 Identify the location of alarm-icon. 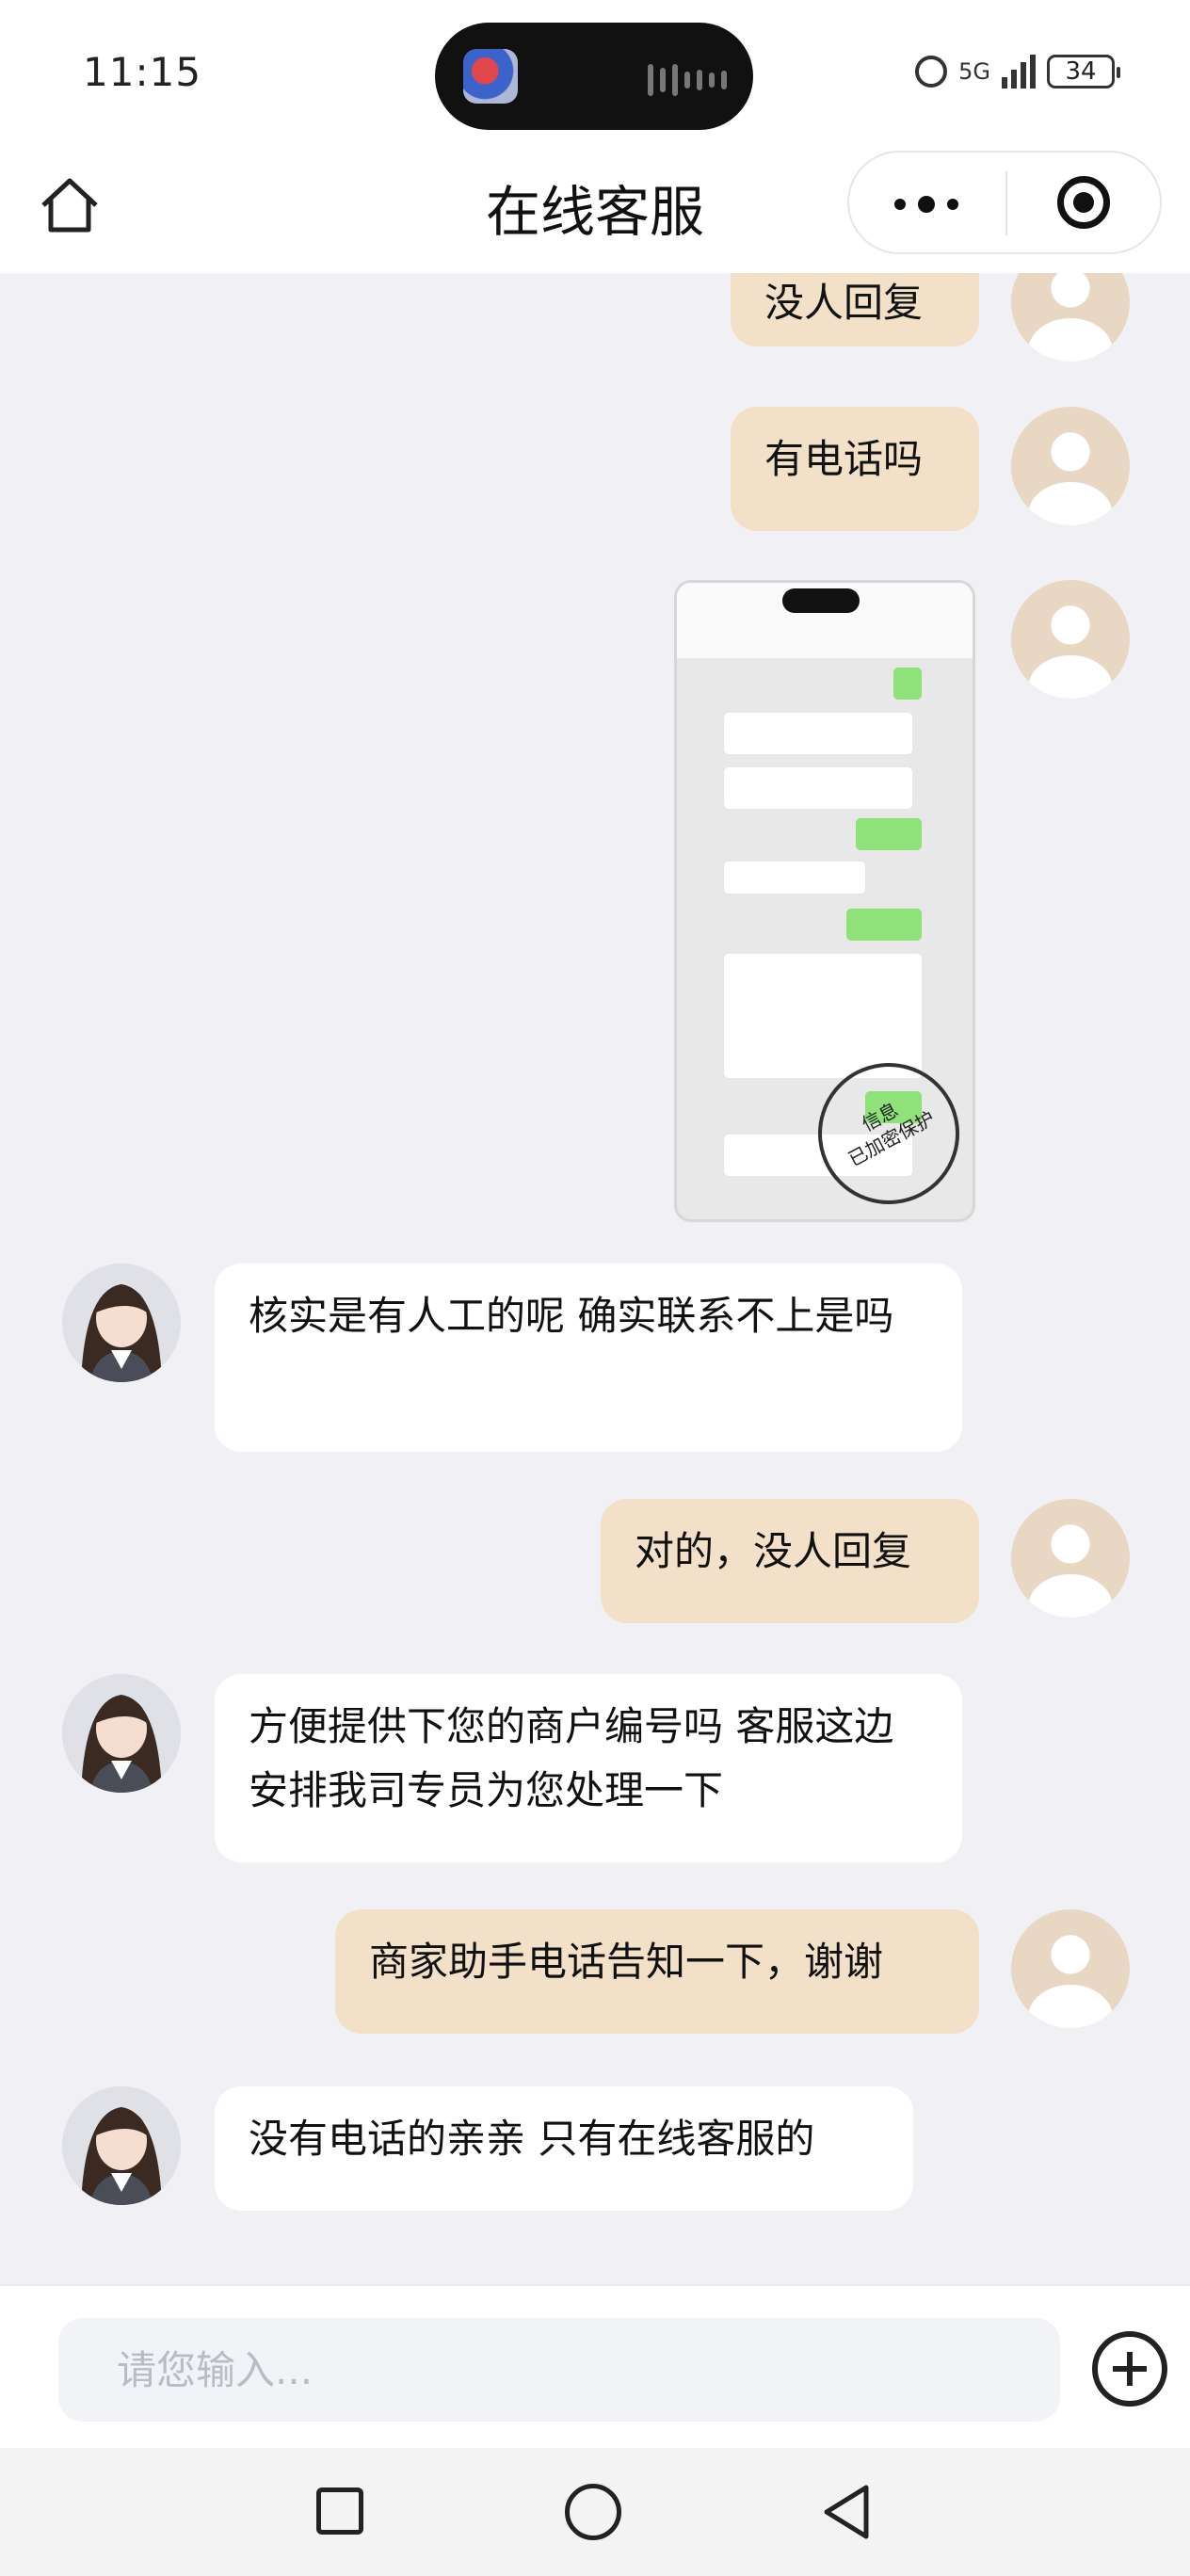
(932, 72).